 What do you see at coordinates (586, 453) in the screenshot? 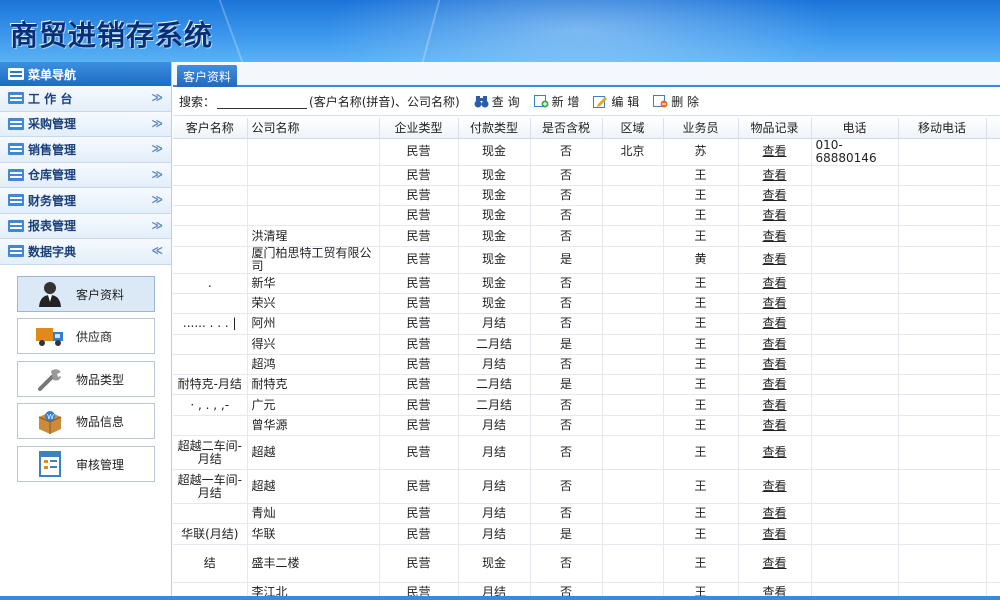
I see `table-row: 超越二车间-月结 超越 民营 月结否 王 查看` at bounding box center [586, 453].